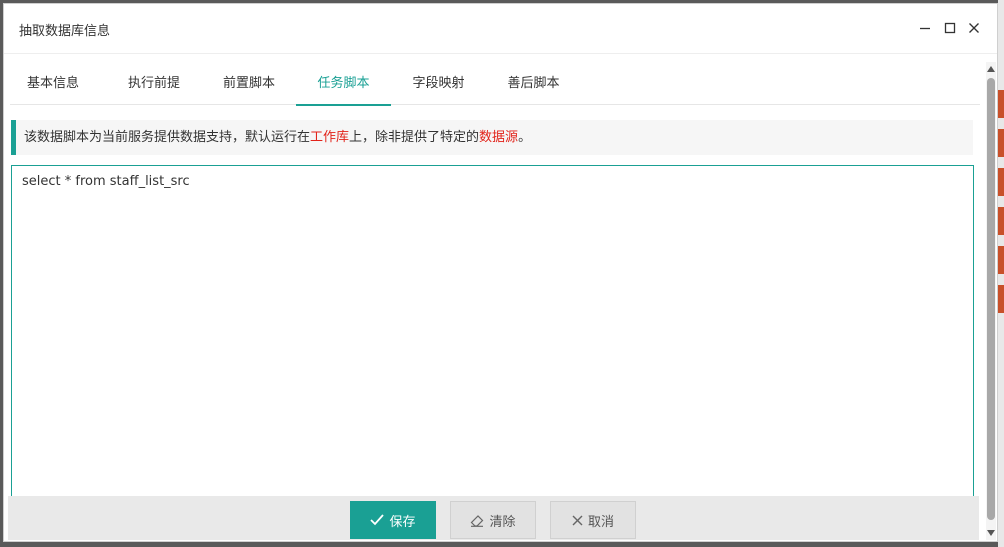  I want to click on minimize-icon, so click(925, 28).